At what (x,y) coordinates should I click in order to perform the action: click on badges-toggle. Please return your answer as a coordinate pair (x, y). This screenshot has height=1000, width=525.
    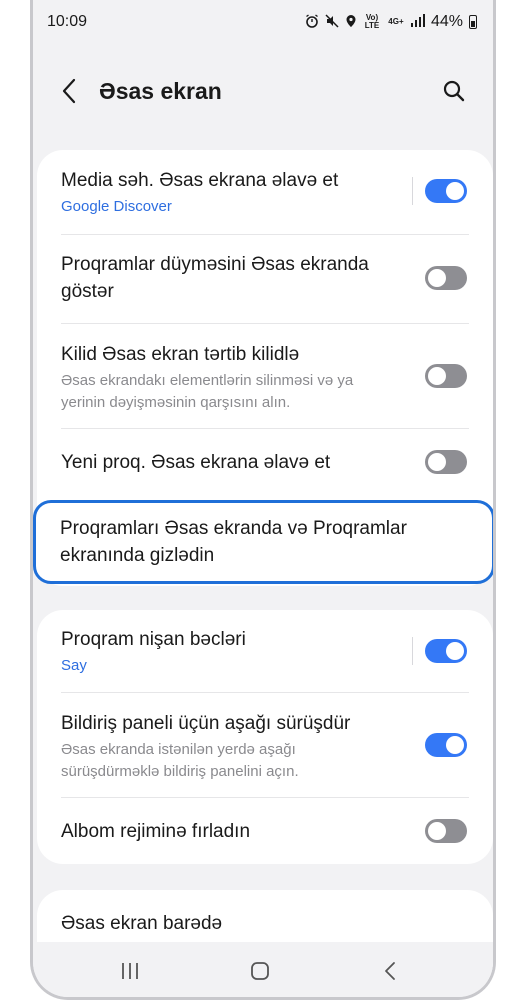
    Looking at the image, I should click on (446, 651).